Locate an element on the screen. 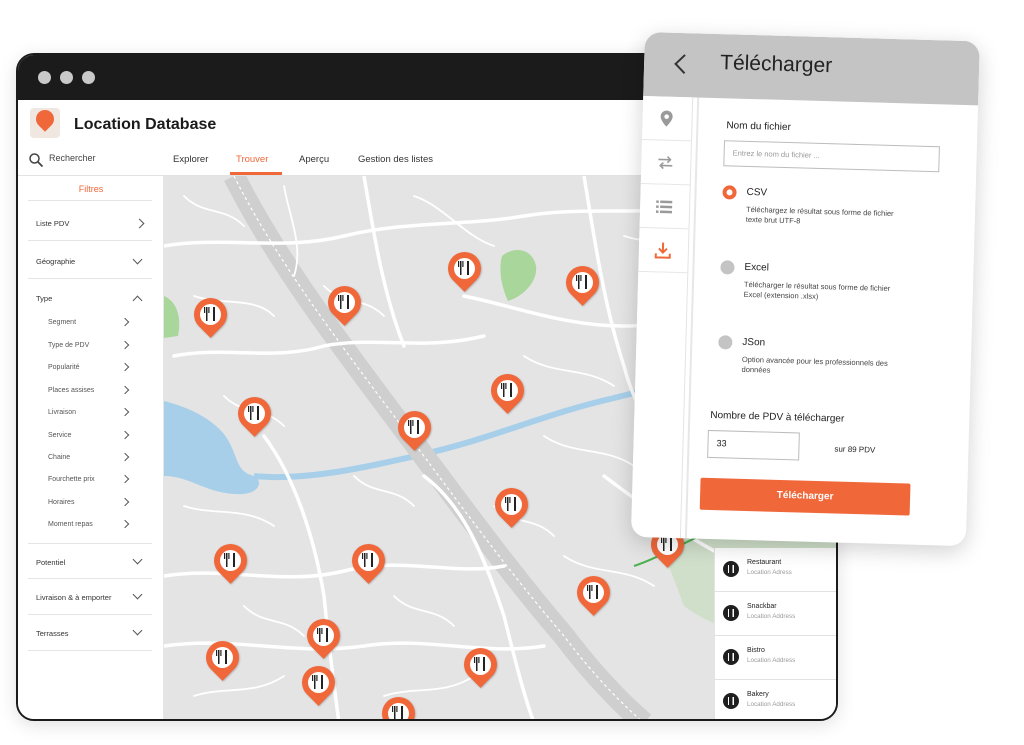 Image resolution: width=1024 pixels, height=745 pixels. tab-trouver: Trouver is located at coordinates (252, 159).